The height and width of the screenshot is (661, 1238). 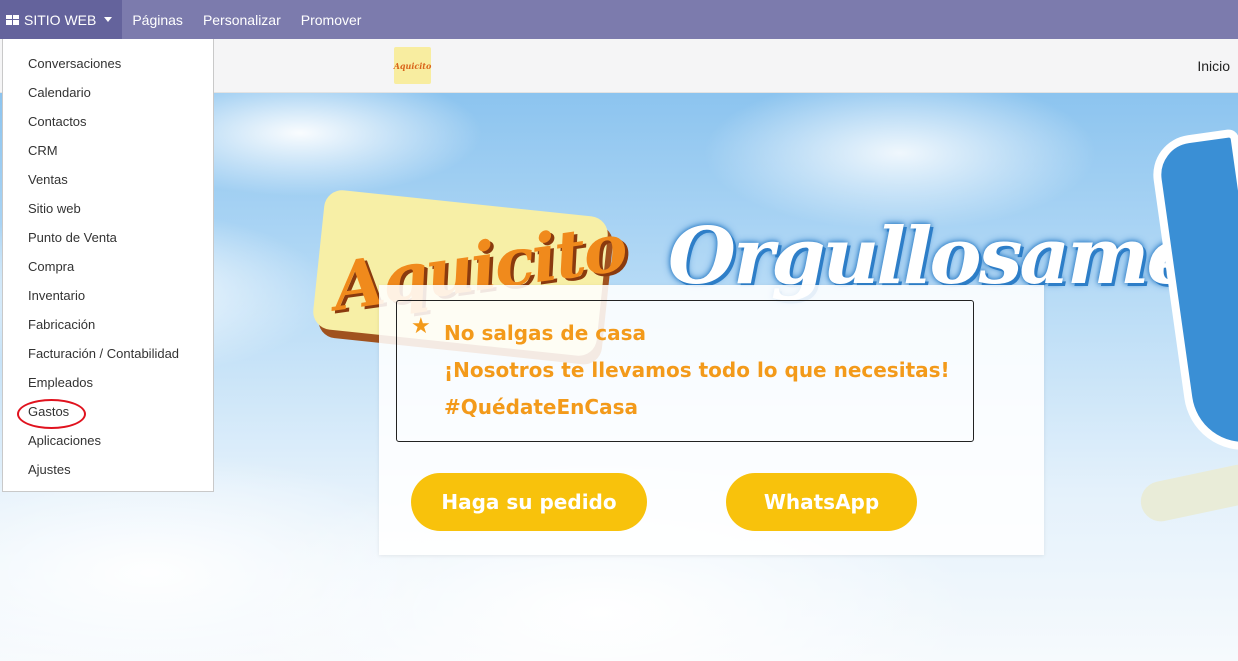 What do you see at coordinates (108, 324) in the screenshot?
I see `menu-item-fabricacion: Fabricación` at bounding box center [108, 324].